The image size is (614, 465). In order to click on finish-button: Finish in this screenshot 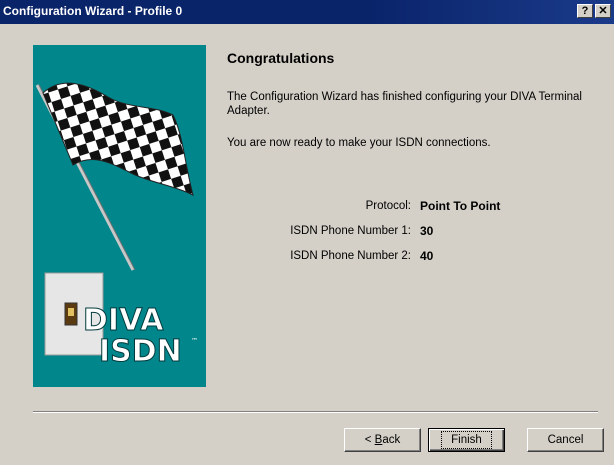, I will do `click(466, 440)`.